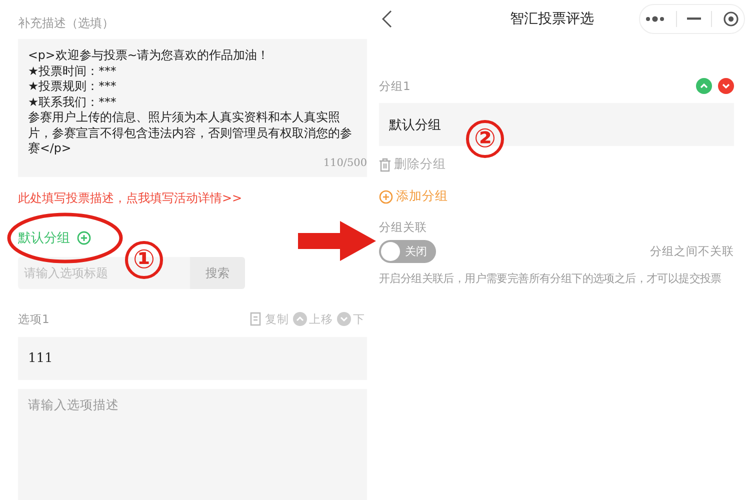 The width and height of the screenshot is (750, 500). I want to click on character-counter: 110/500, so click(345, 163).